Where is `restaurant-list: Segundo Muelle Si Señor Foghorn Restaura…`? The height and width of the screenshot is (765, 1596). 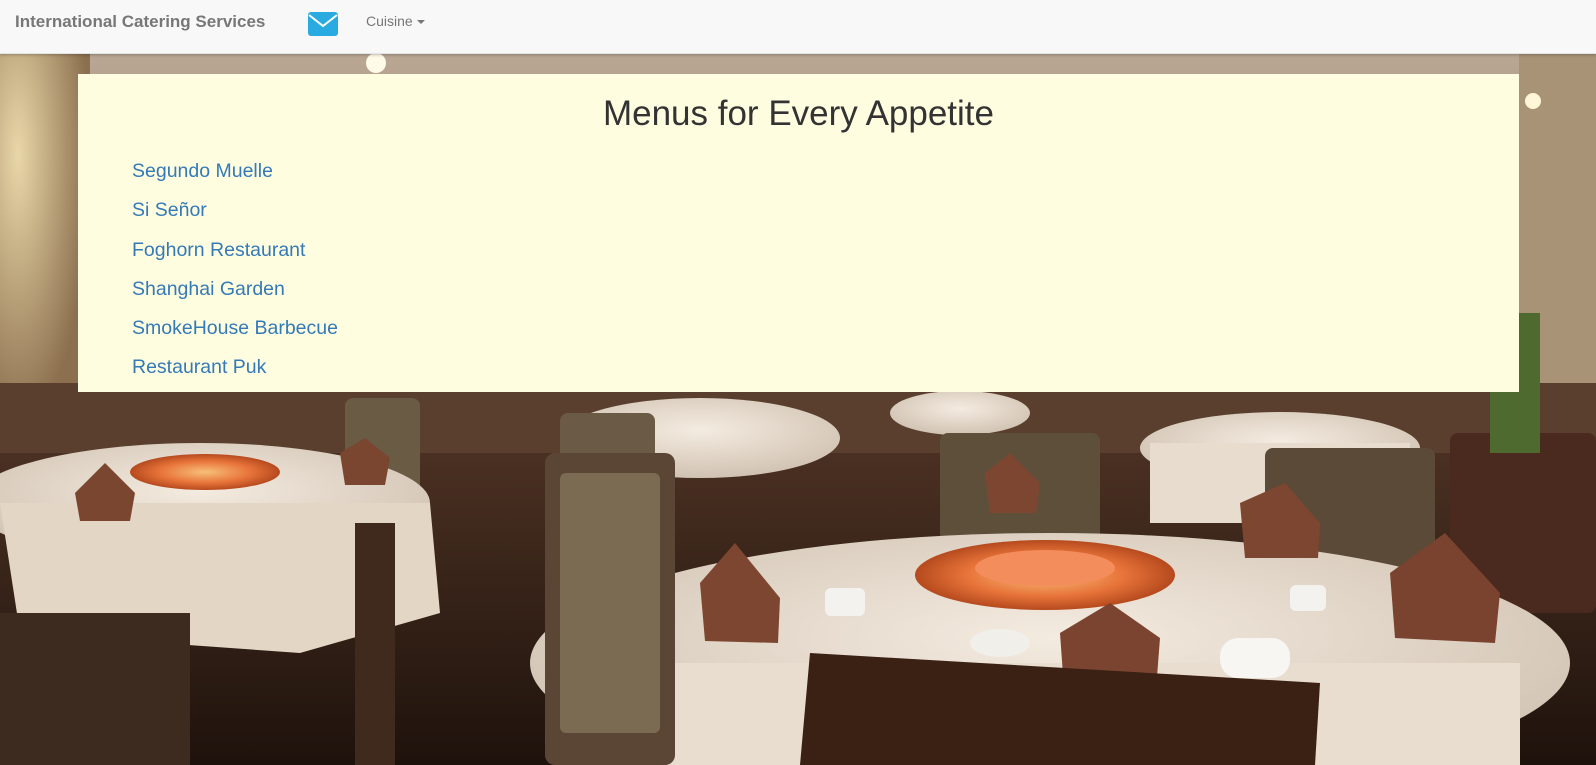 restaurant-list: Segundo Muelle Si Señor Foghorn Restaura… is located at coordinates (235, 276).